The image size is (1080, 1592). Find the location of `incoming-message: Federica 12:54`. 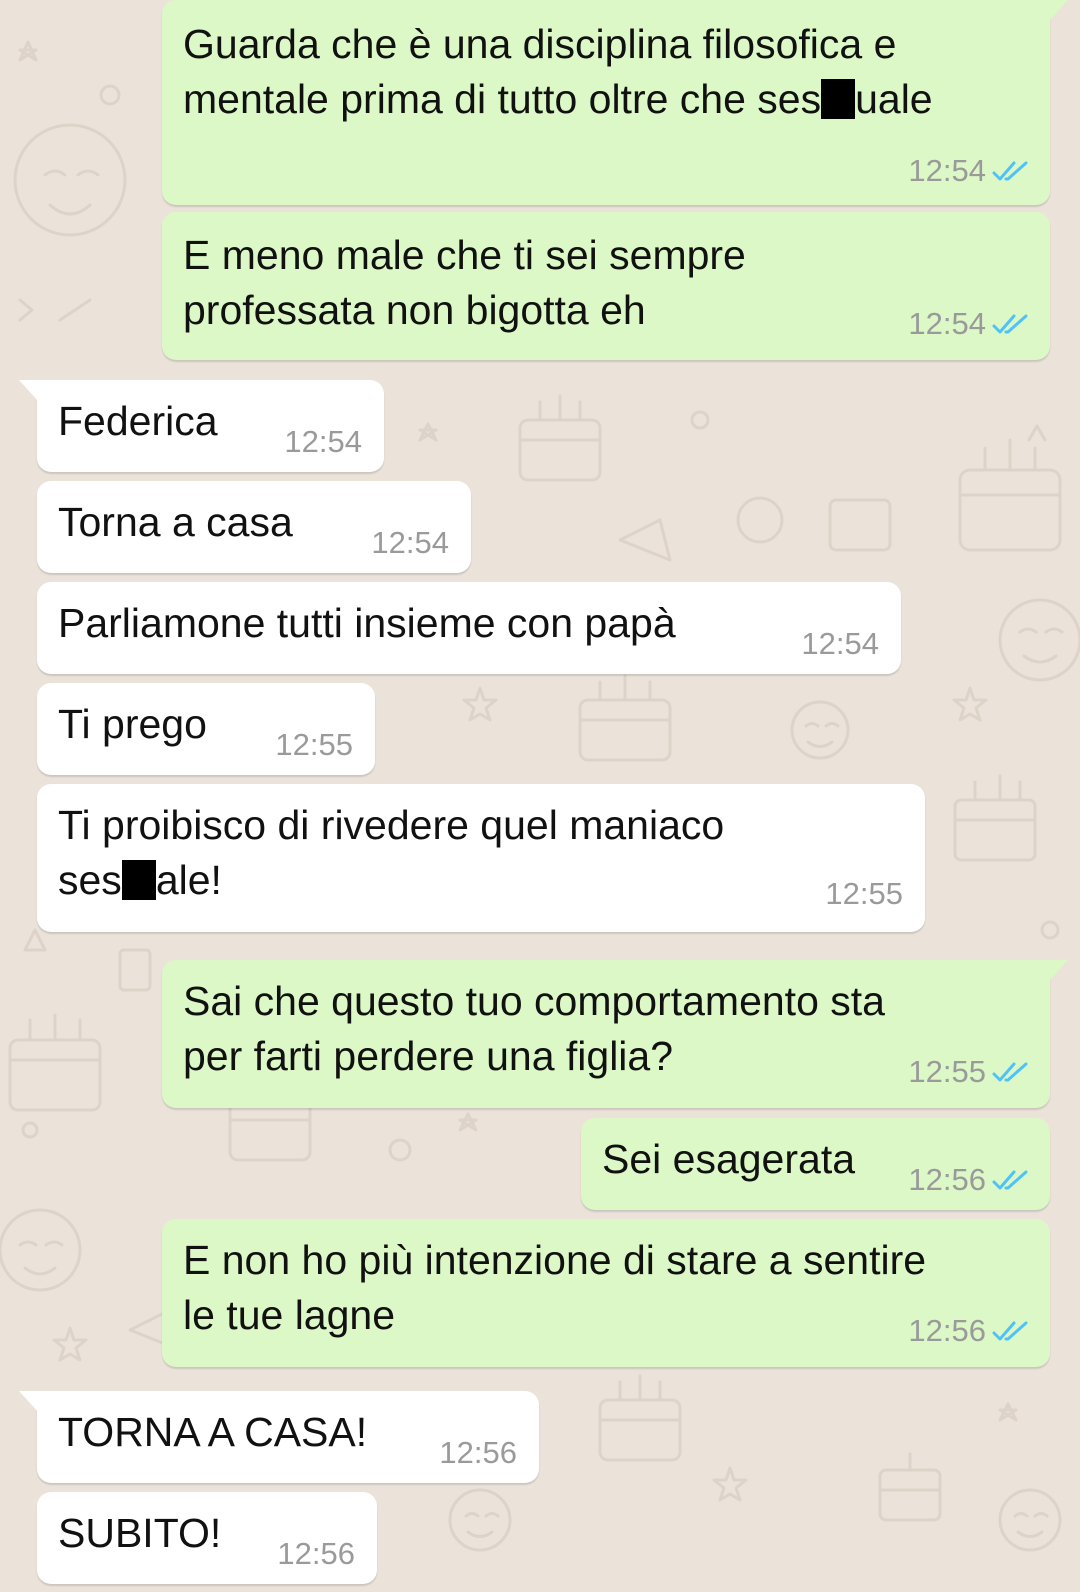

incoming-message: Federica 12:54 is located at coordinates (201, 426).